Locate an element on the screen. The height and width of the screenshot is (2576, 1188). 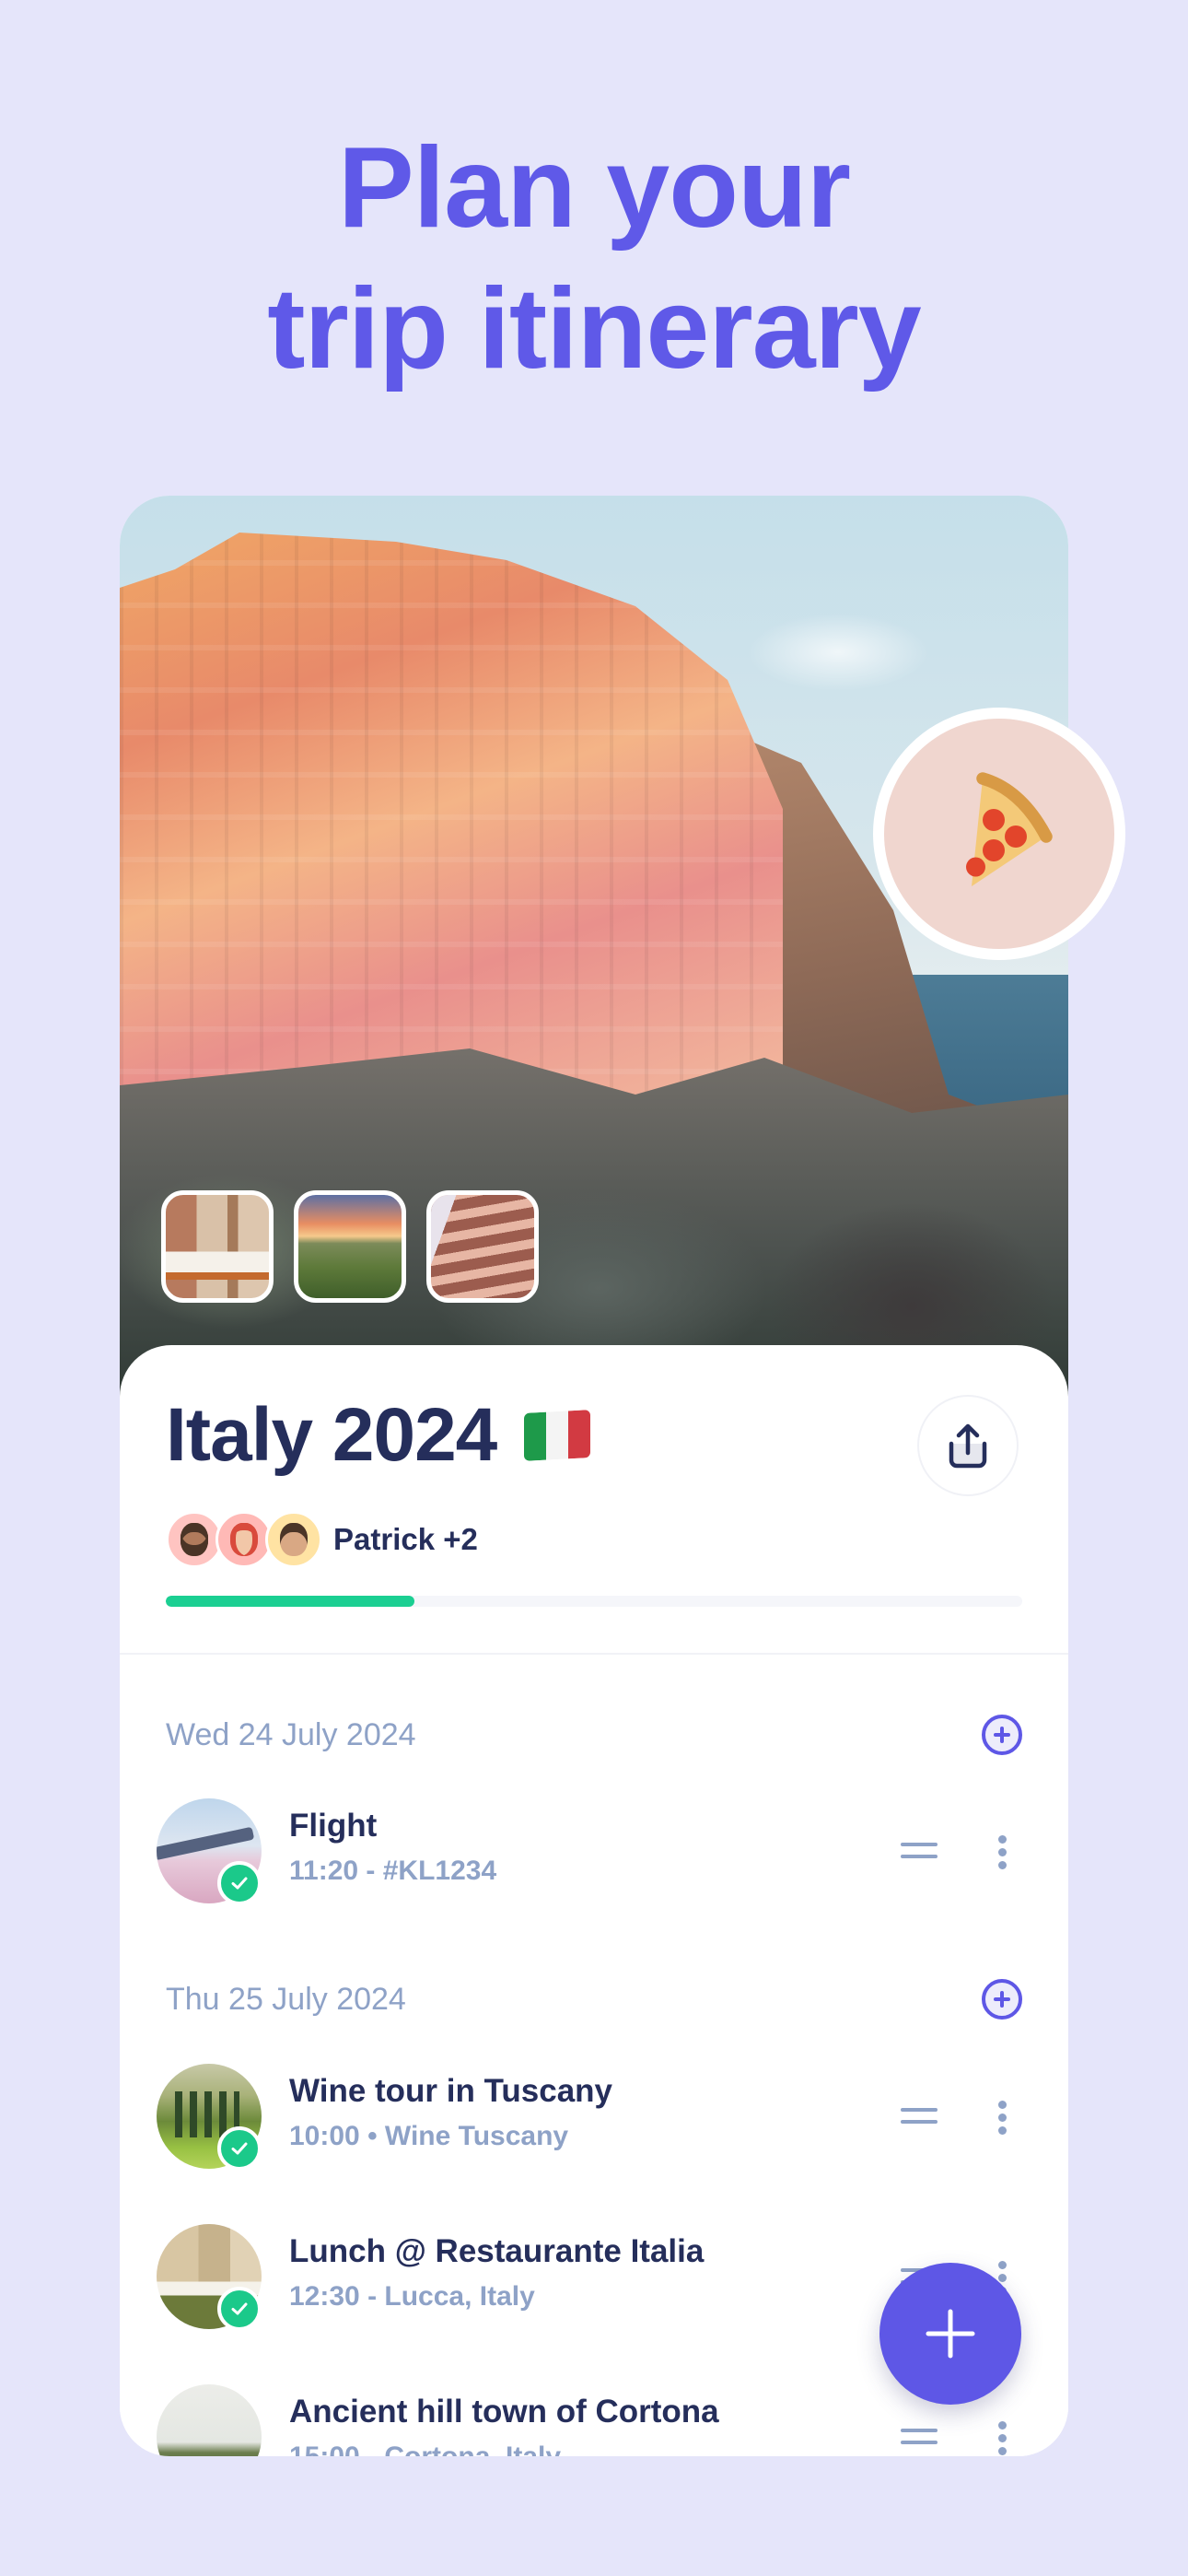
day-label: Wed 24 July 2024 is located at coordinates (291, 1734).